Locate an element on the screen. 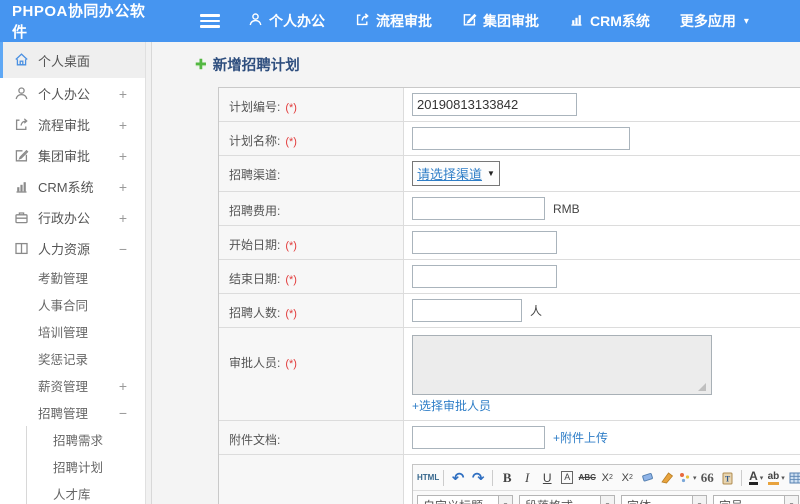 This screenshot has height=504, width=800. field-label-empty is located at coordinates (311, 479).